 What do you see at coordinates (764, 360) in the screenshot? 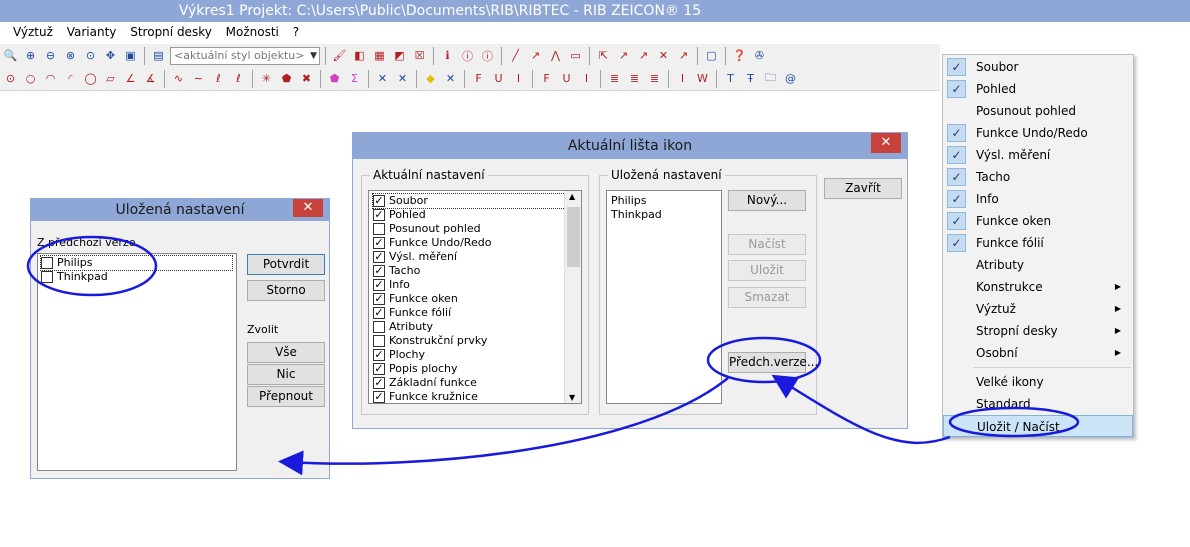
I see `annotation-ellipse-previous-button` at bounding box center [764, 360].